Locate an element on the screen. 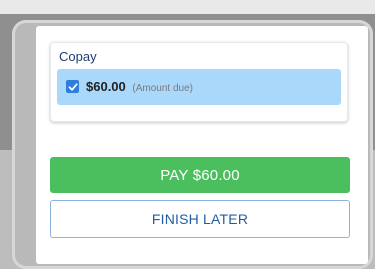  checkmark-icon is located at coordinates (73, 86).